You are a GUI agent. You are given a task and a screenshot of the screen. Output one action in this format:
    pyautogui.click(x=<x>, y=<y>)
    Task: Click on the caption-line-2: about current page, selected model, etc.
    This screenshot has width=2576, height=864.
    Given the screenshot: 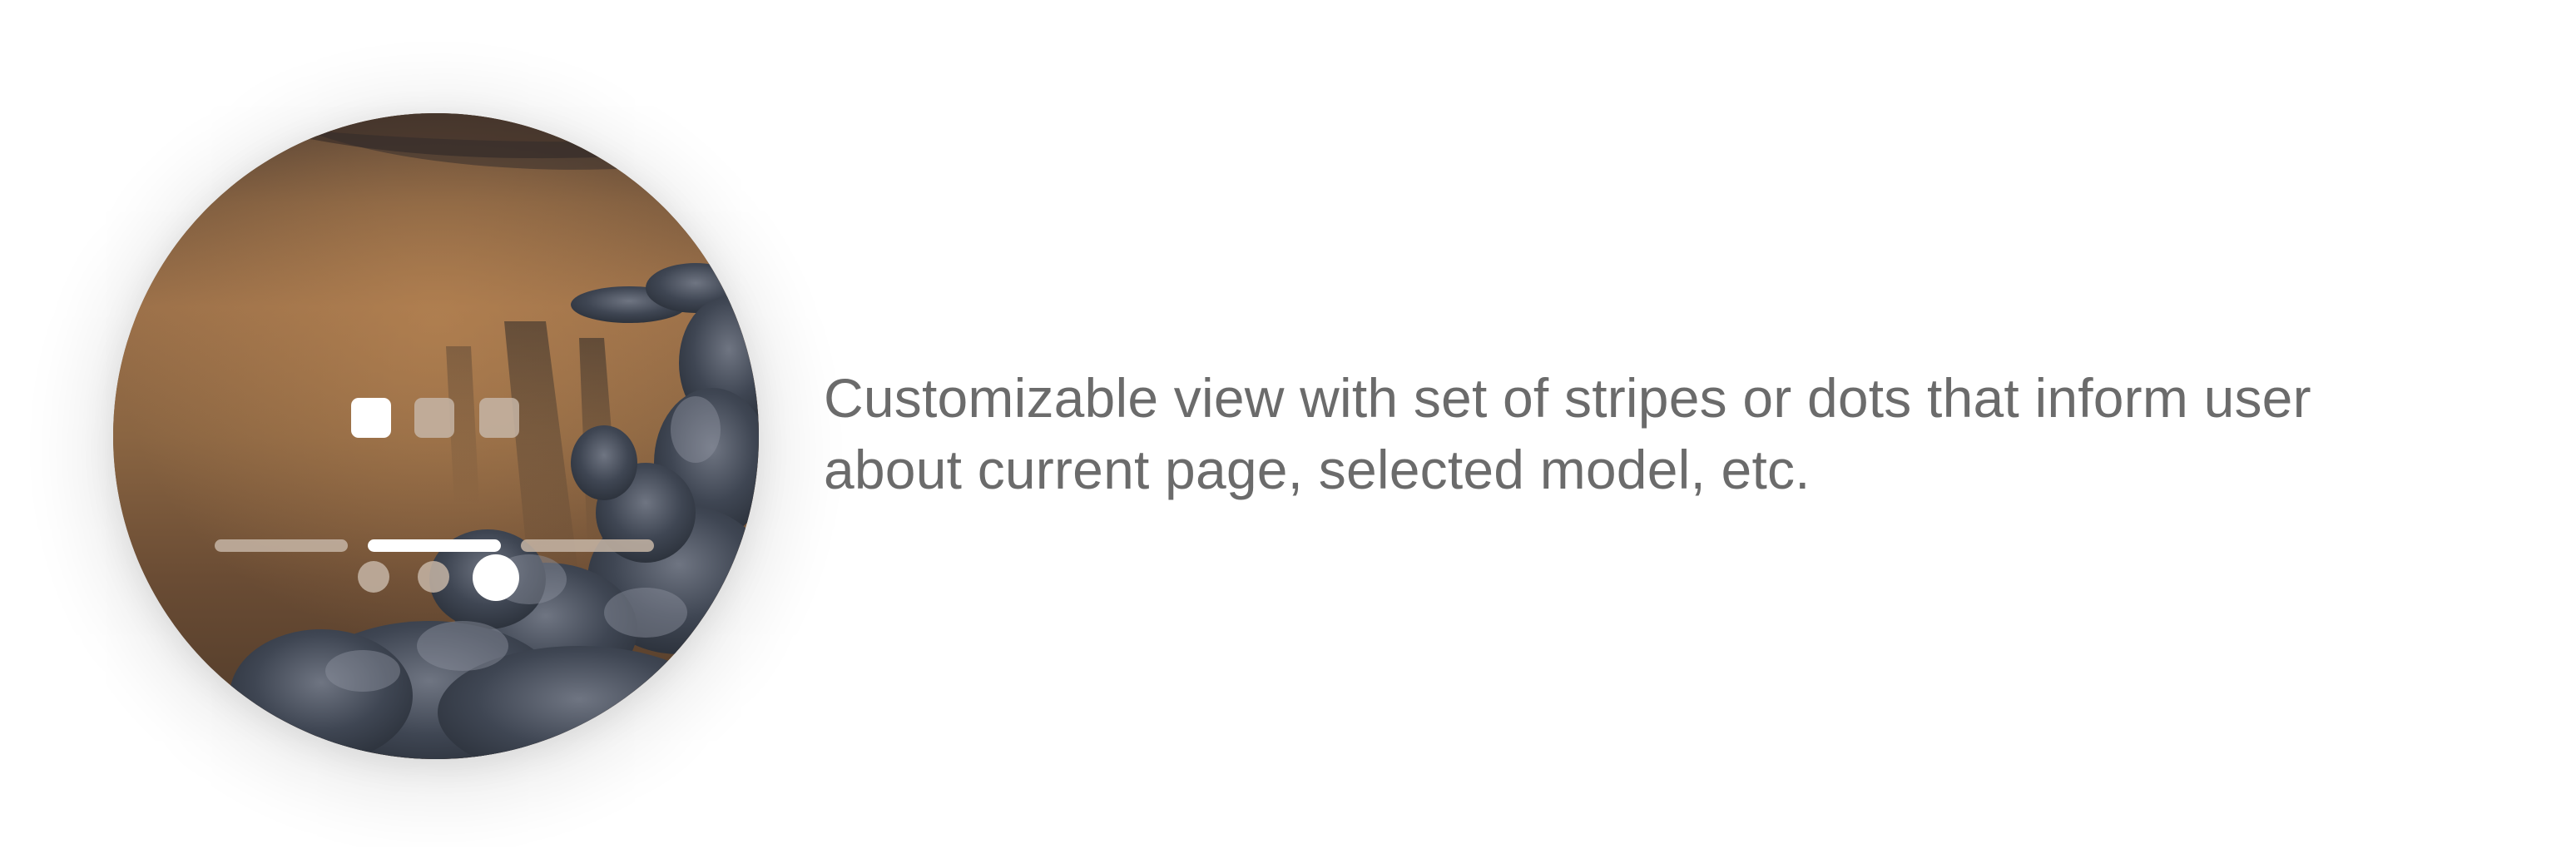 What is the action you would take?
    pyautogui.click(x=1318, y=469)
    